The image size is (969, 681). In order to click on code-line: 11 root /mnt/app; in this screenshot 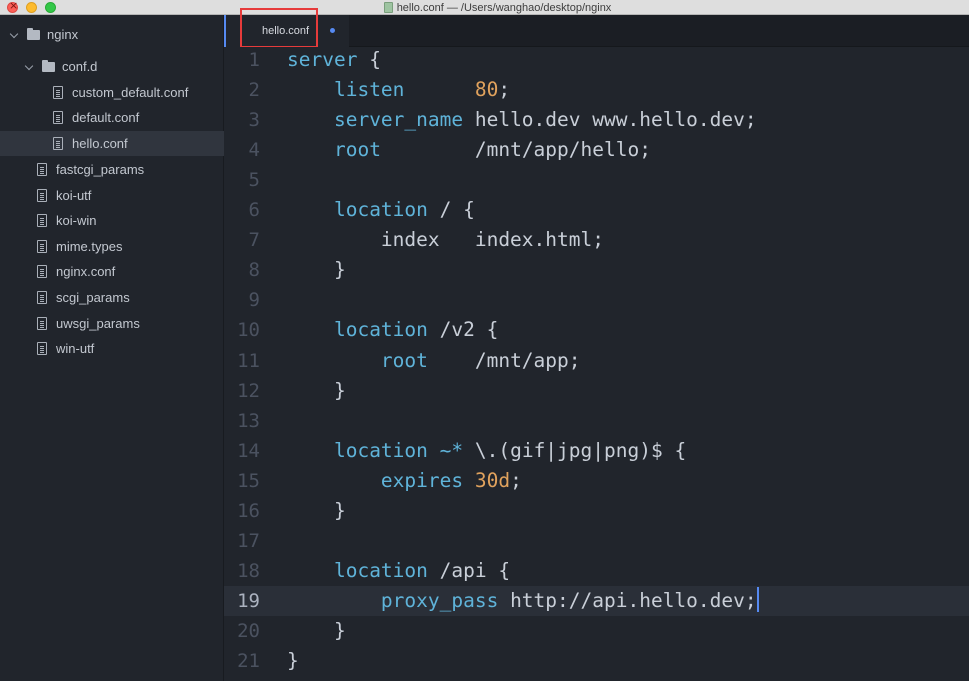, I will do `click(596, 361)`.